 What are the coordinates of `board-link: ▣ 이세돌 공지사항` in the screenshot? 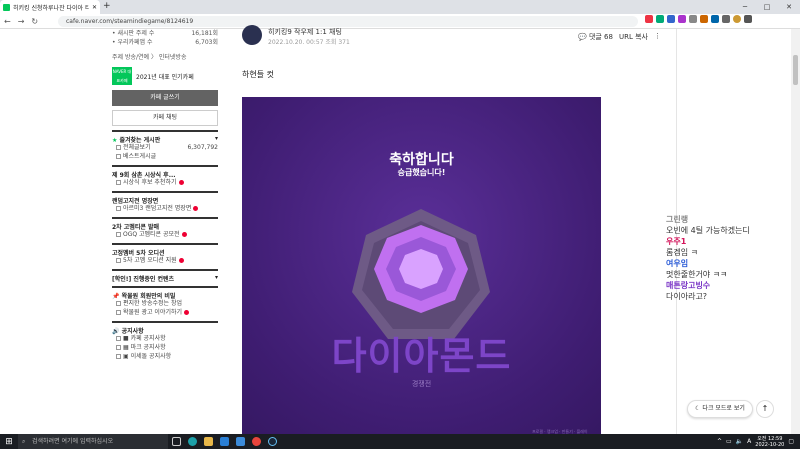 It's located at (165, 356).